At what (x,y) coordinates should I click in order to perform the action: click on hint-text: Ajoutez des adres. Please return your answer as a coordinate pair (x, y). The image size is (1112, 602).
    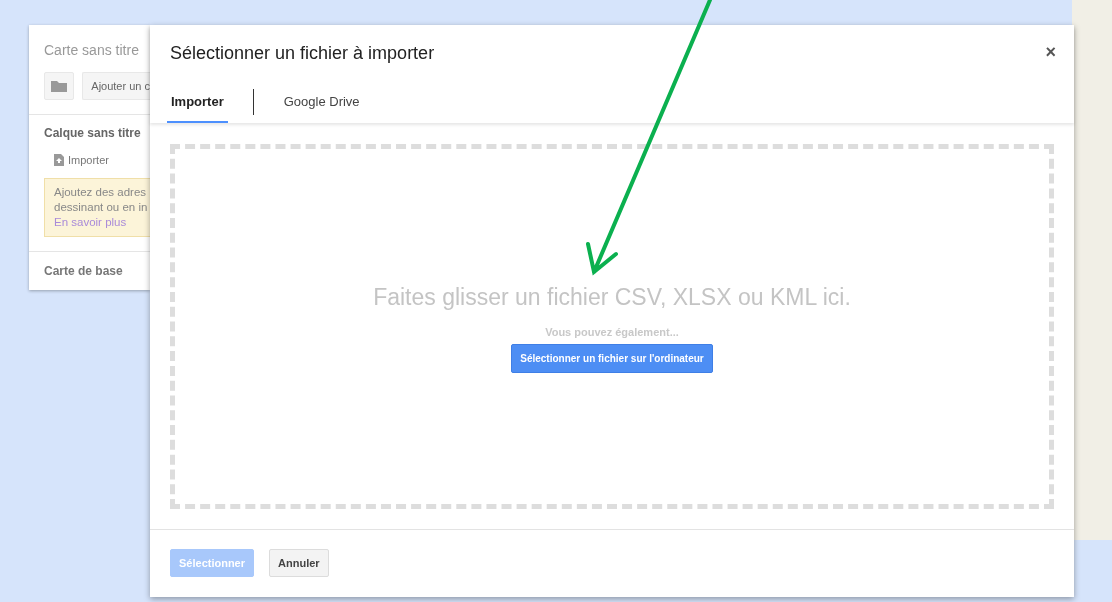
    Looking at the image, I should click on (101, 192).